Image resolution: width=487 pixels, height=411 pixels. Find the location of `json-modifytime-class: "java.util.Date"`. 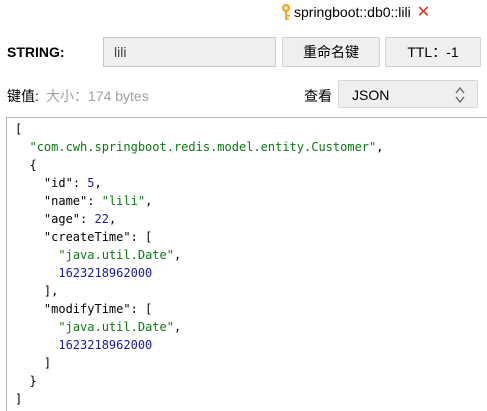

json-modifytime-class: "java.util.Date" is located at coordinates (116, 327).